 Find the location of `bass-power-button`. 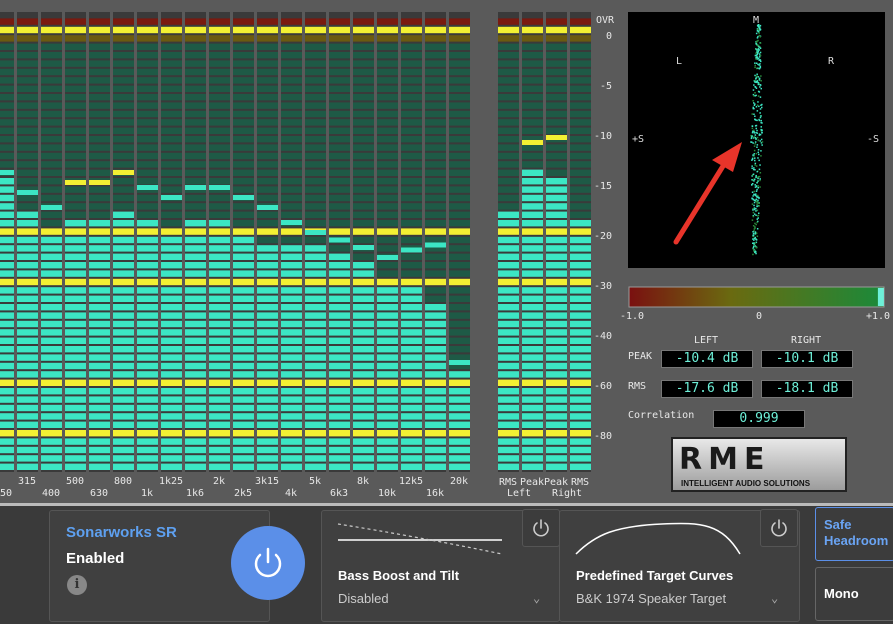

bass-power-button is located at coordinates (541, 528).